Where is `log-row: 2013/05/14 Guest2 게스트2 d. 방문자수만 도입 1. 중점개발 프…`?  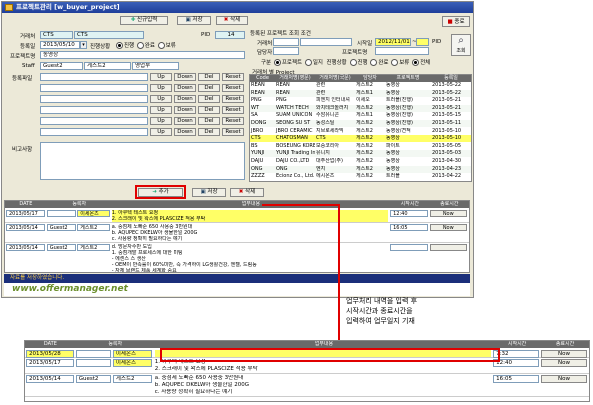 log-row: 2013/05/14 Guest2 게스트2 d. 방문자수만 도입 1. 중점개발 프… is located at coordinates (237, 257).